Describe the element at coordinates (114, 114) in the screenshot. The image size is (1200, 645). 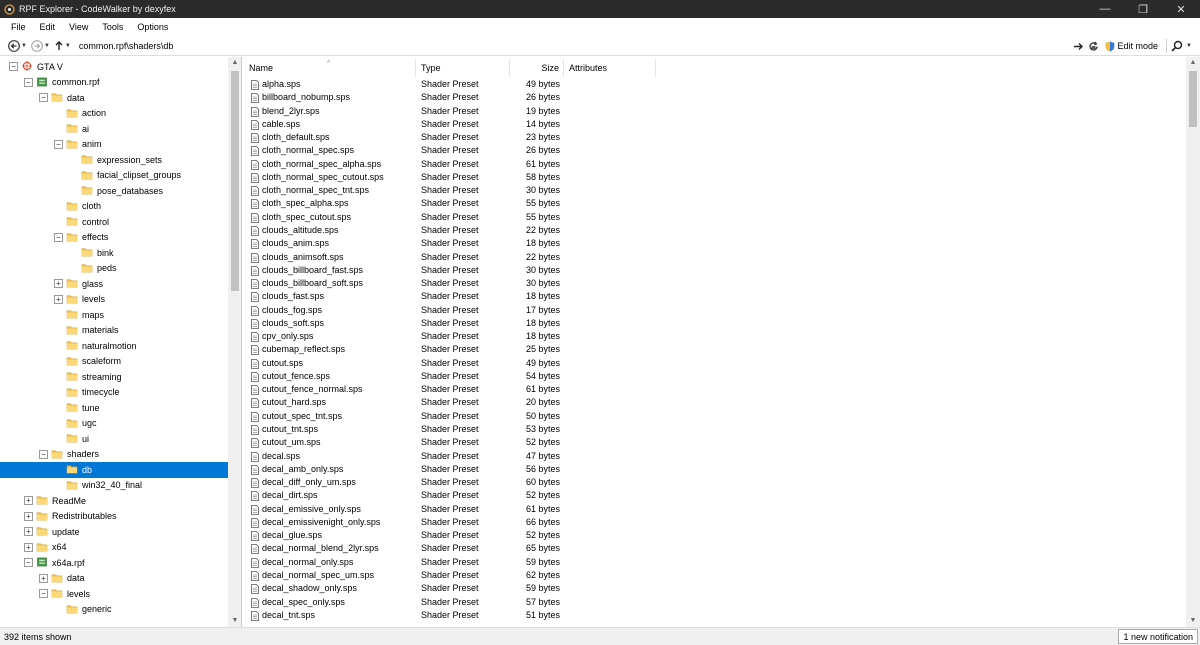
I see `tree-node: action` at that location.